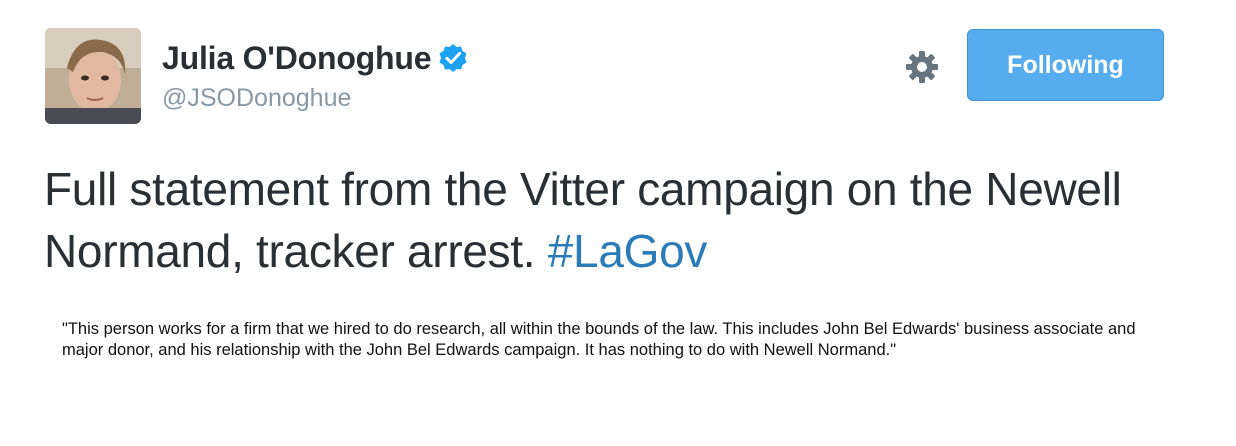 This screenshot has width=1236, height=446. I want to click on verified-badge-icon, so click(453, 58).